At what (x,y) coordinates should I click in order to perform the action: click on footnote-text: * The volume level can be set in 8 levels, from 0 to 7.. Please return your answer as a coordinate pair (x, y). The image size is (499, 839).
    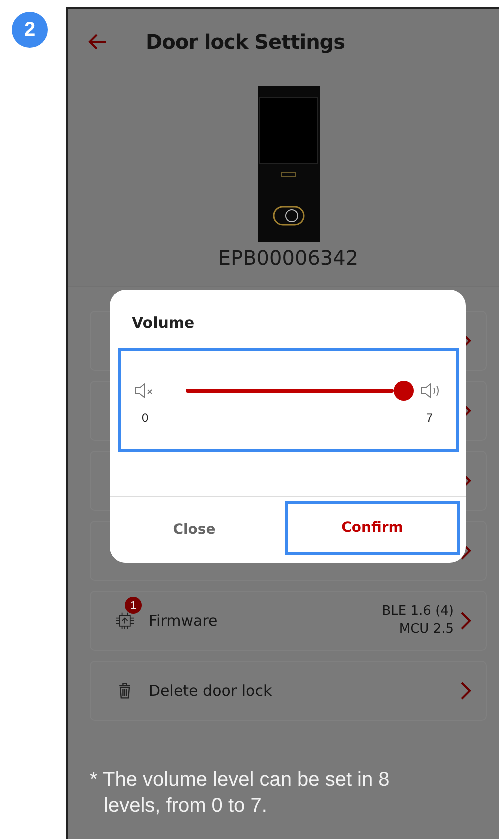
    Looking at the image, I should click on (240, 793).